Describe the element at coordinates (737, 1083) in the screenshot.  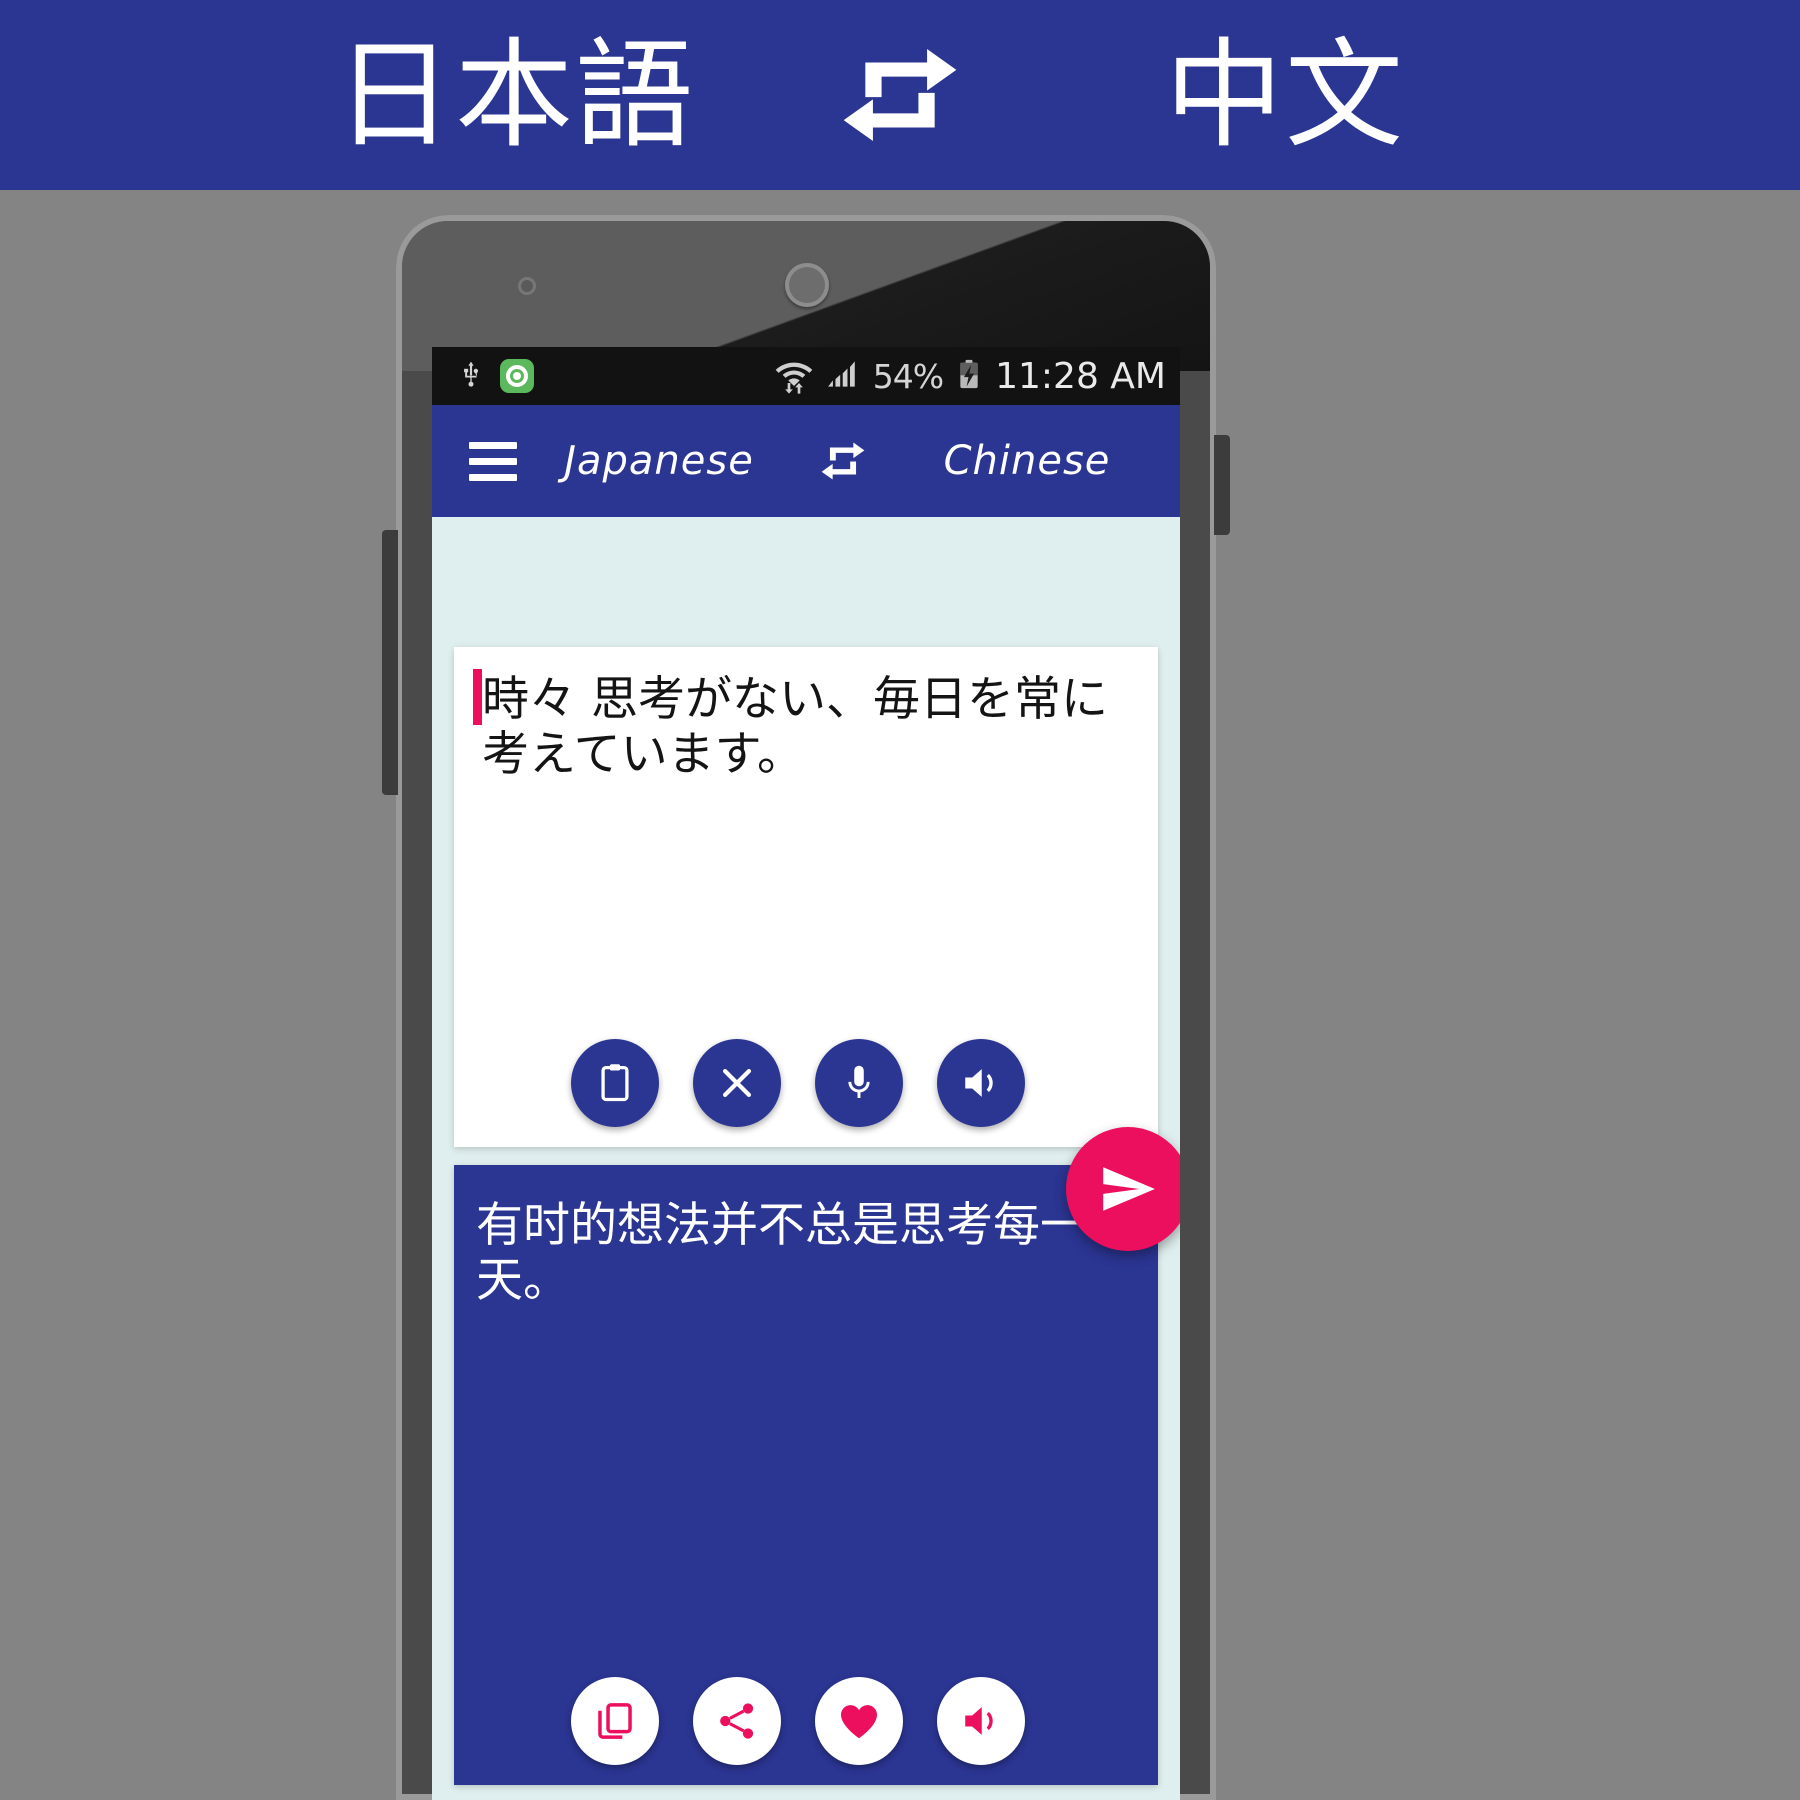
I see `clear-button` at that location.